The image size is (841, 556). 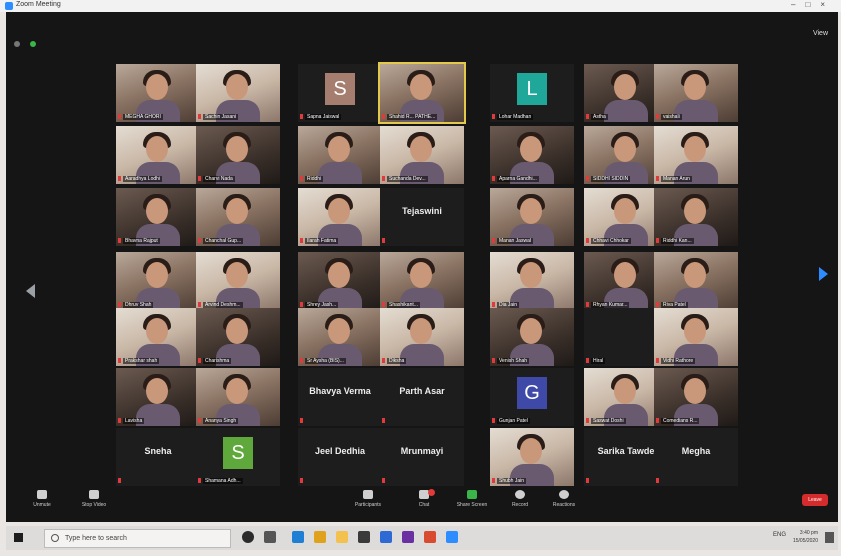 What do you see at coordinates (805, 537) in the screenshot?
I see `taskbar-clock: 3:40 pm 15/05/2020` at bounding box center [805, 537].